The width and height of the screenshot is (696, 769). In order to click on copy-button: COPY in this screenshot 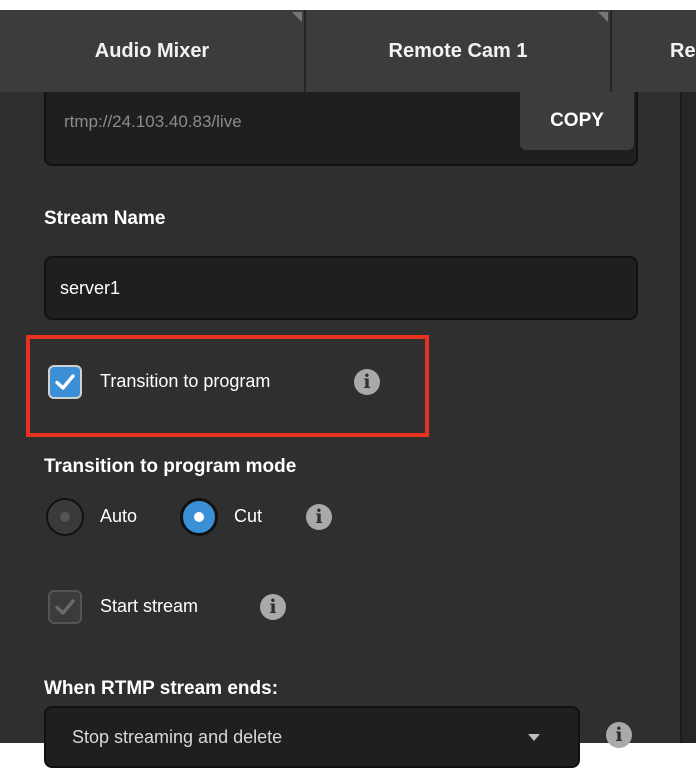, I will do `click(577, 121)`.